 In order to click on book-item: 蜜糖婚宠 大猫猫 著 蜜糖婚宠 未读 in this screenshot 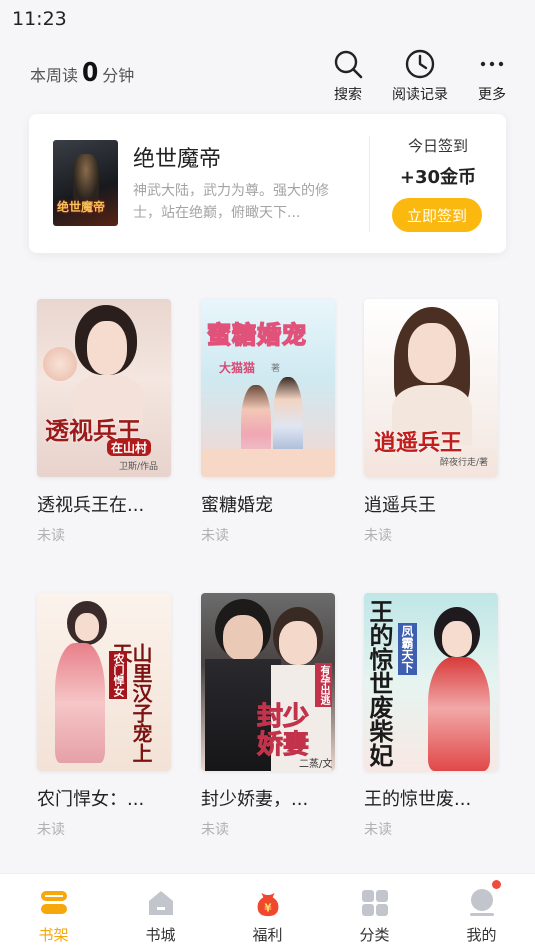, I will do `click(268, 422)`.